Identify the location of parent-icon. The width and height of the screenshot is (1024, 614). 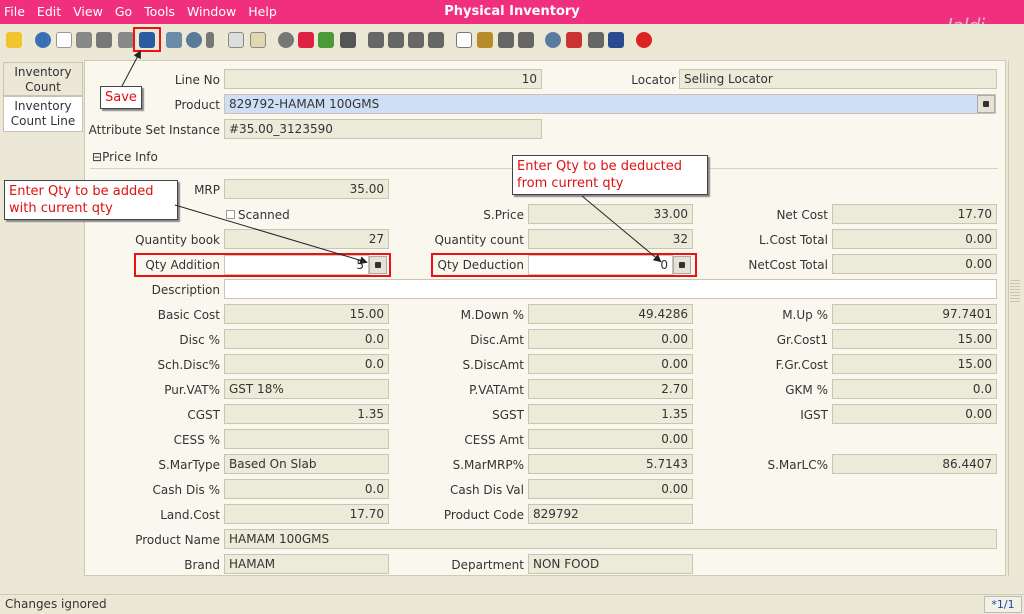
(326, 40).